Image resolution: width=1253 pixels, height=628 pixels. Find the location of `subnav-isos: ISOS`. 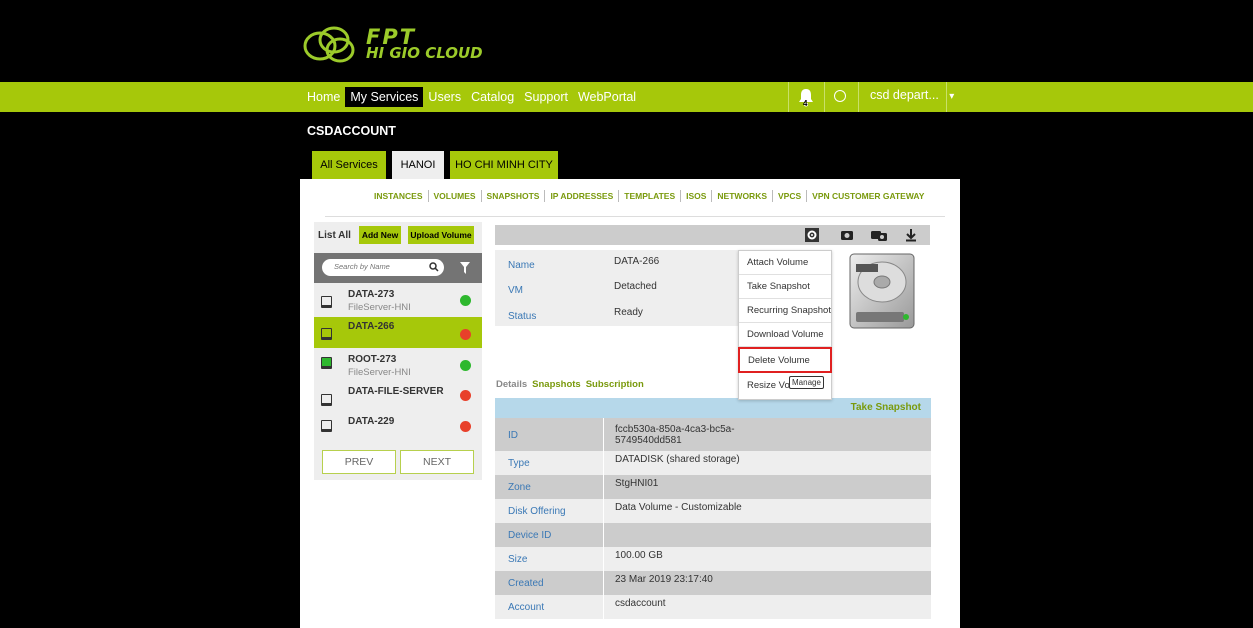

subnav-isos: ISOS is located at coordinates (695, 196).